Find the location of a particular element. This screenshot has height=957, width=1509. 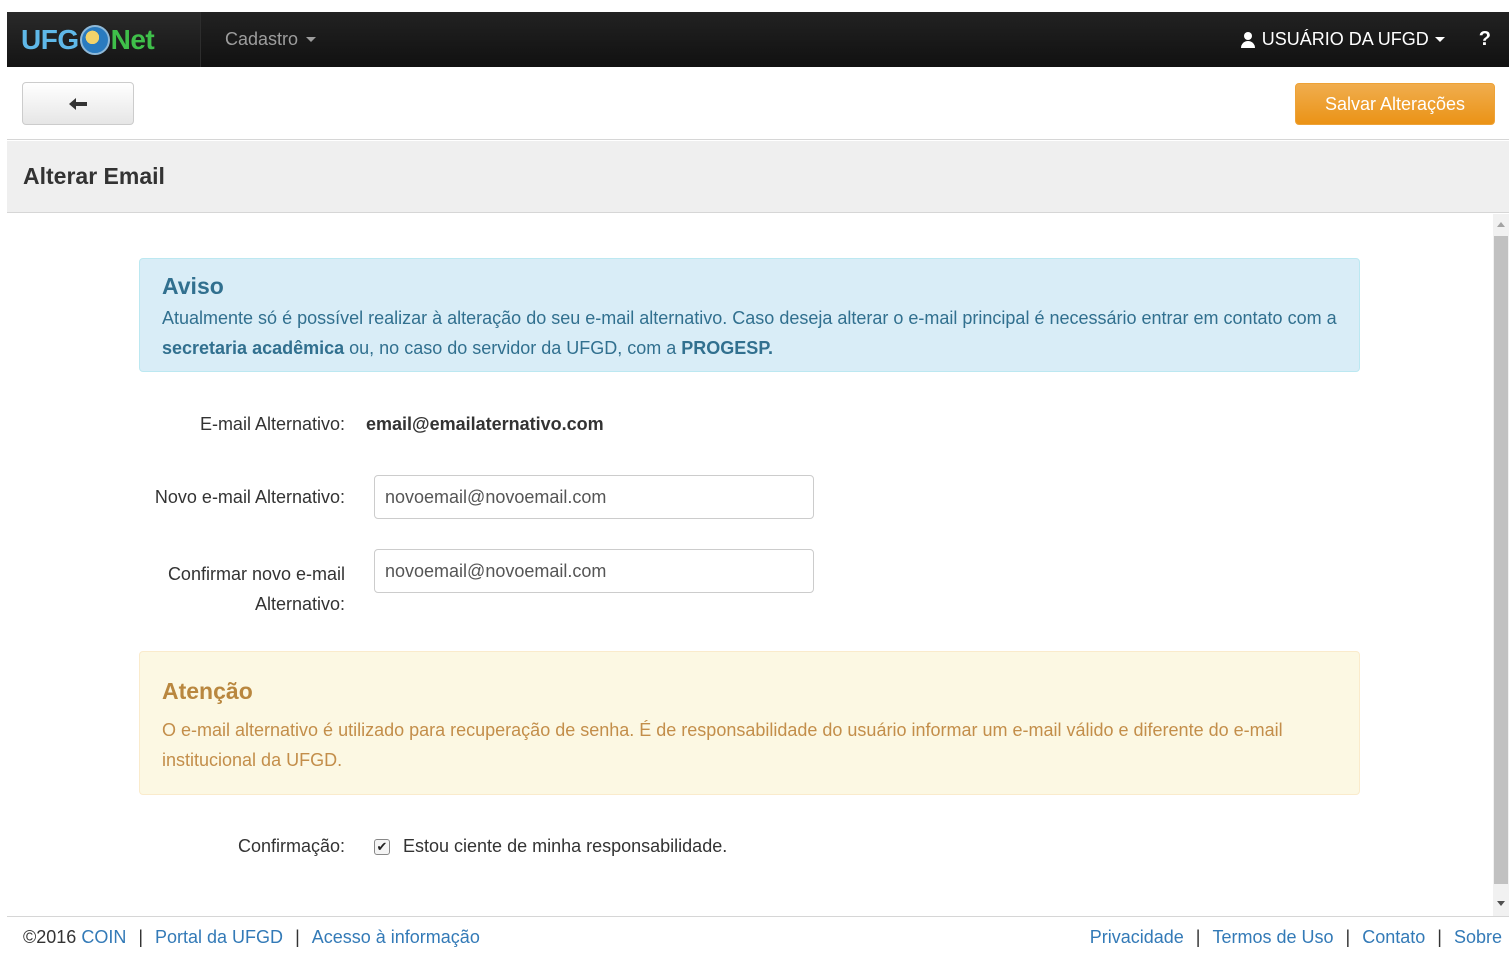

footer-link-coin: COIN is located at coordinates (103, 937).